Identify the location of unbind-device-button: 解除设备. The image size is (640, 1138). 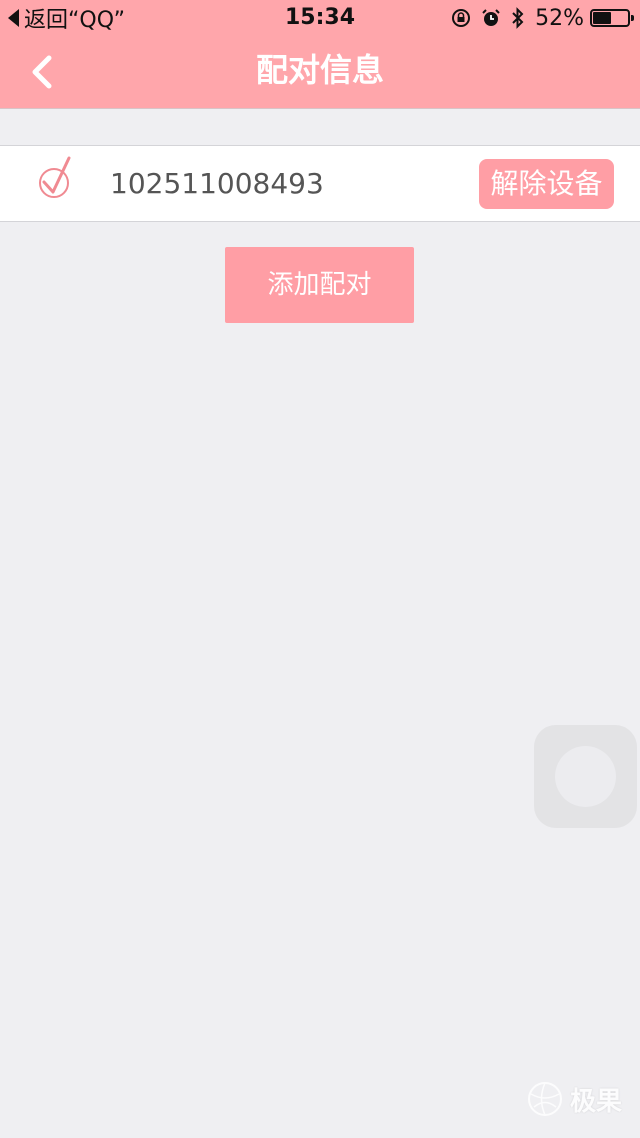
(546, 184).